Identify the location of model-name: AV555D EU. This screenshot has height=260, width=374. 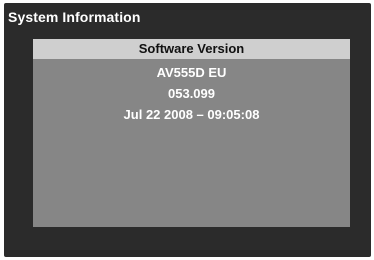
(191, 72).